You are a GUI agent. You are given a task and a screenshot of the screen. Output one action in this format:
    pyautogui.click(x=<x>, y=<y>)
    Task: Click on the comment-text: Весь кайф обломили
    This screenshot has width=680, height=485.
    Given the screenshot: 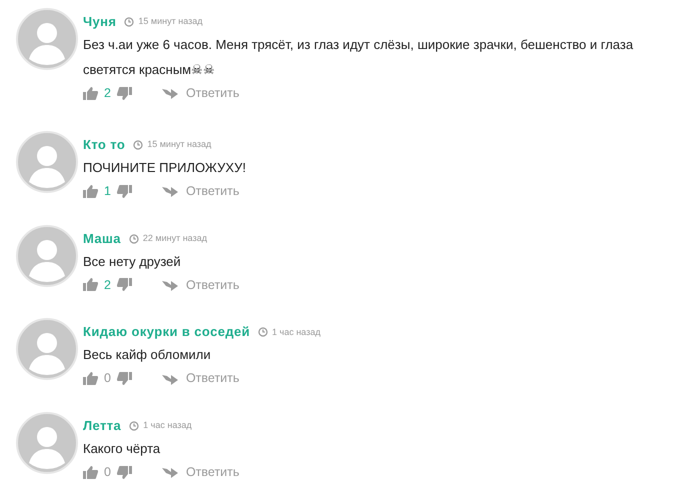 What is the action you would take?
    pyautogui.click(x=147, y=355)
    